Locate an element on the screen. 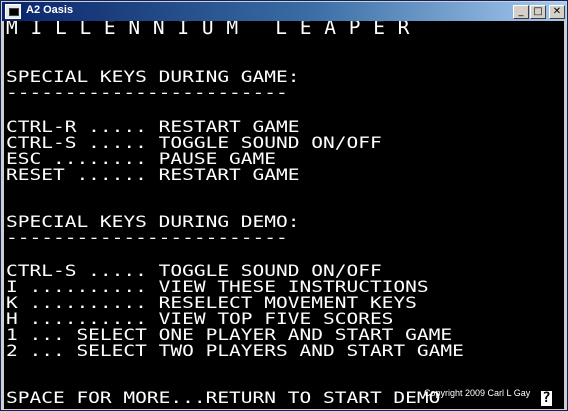  demo-key-line: CTRL-S ..... TOGGLE SOUND ON/OFF is located at coordinates (194, 270).